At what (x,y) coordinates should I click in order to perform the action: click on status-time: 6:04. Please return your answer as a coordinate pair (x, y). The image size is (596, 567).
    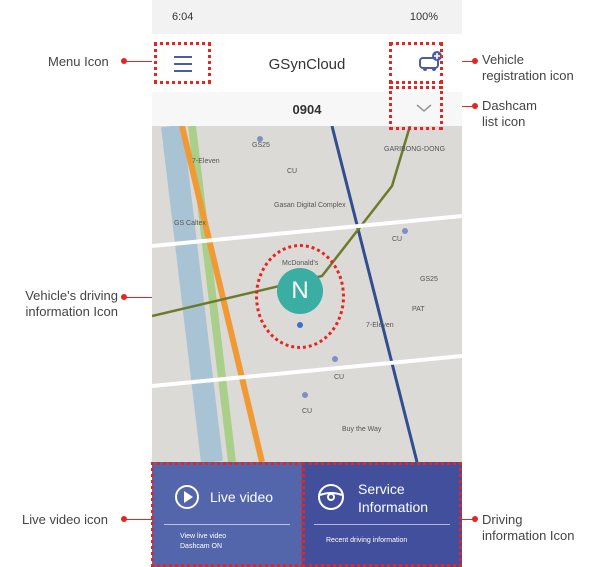
    Looking at the image, I should click on (183, 17).